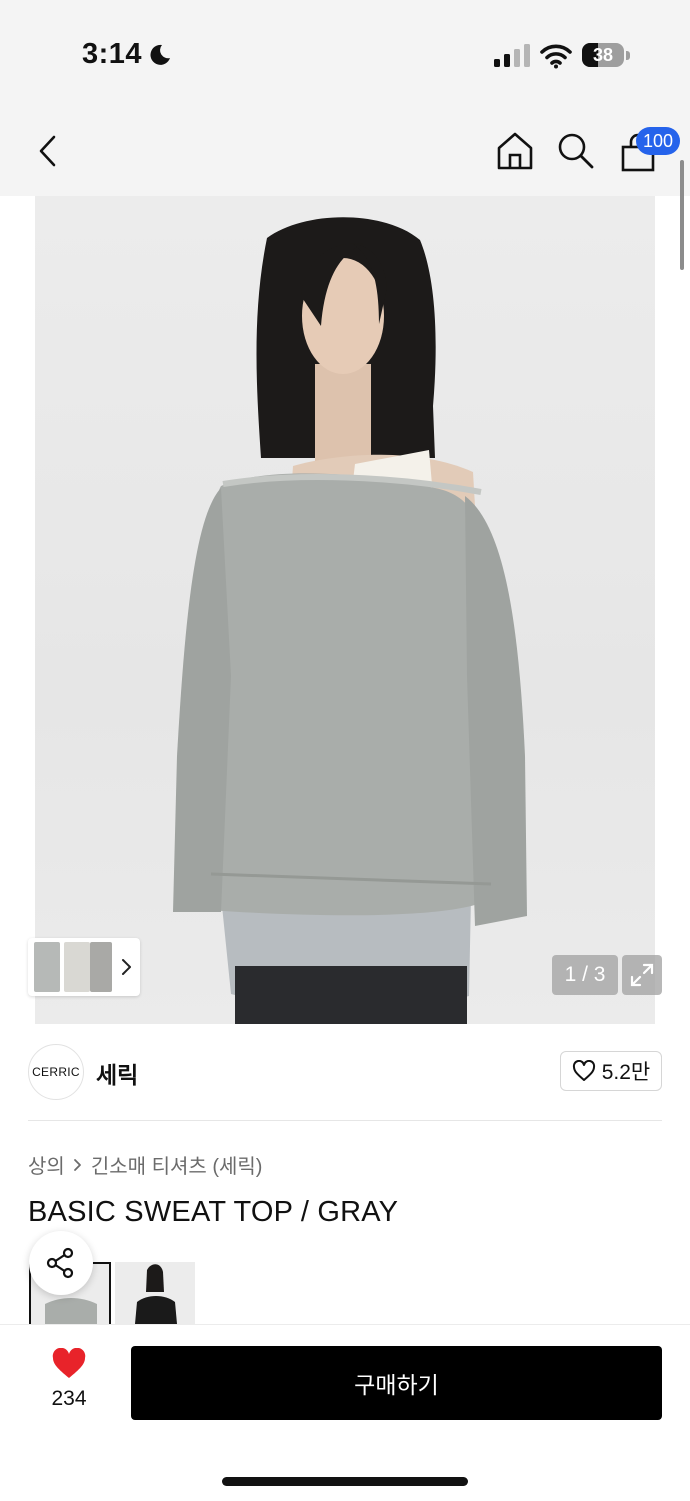 The height and width of the screenshot is (1501, 690). What do you see at coordinates (117, 1073) in the screenshot?
I see `brand-name: 세릭` at bounding box center [117, 1073].